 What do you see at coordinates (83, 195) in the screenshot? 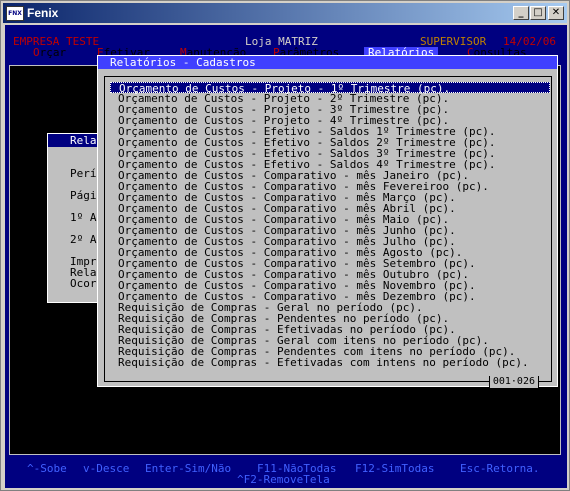
I see `dialog-field-label: Pági` at bounding box center [83, 195].